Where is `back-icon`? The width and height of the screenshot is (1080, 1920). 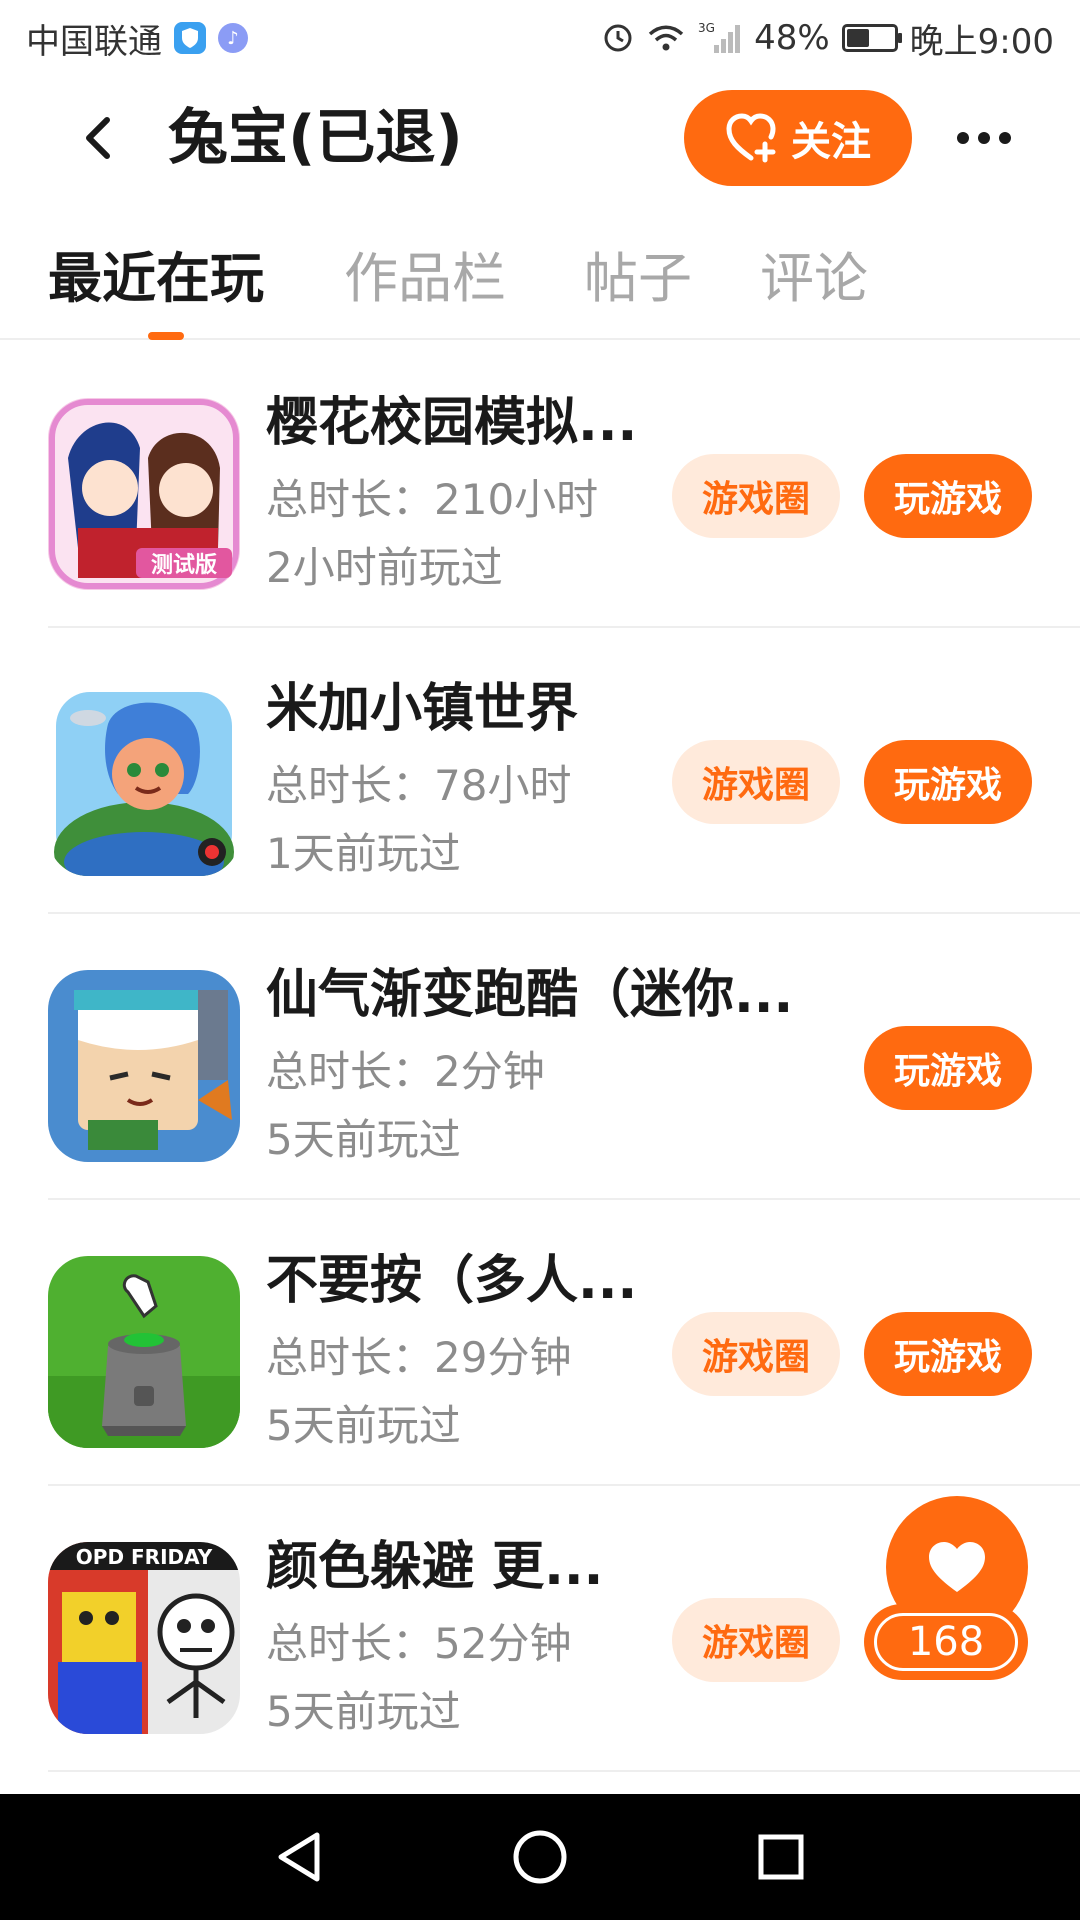
back-icon is located at coordinates (98, 138).